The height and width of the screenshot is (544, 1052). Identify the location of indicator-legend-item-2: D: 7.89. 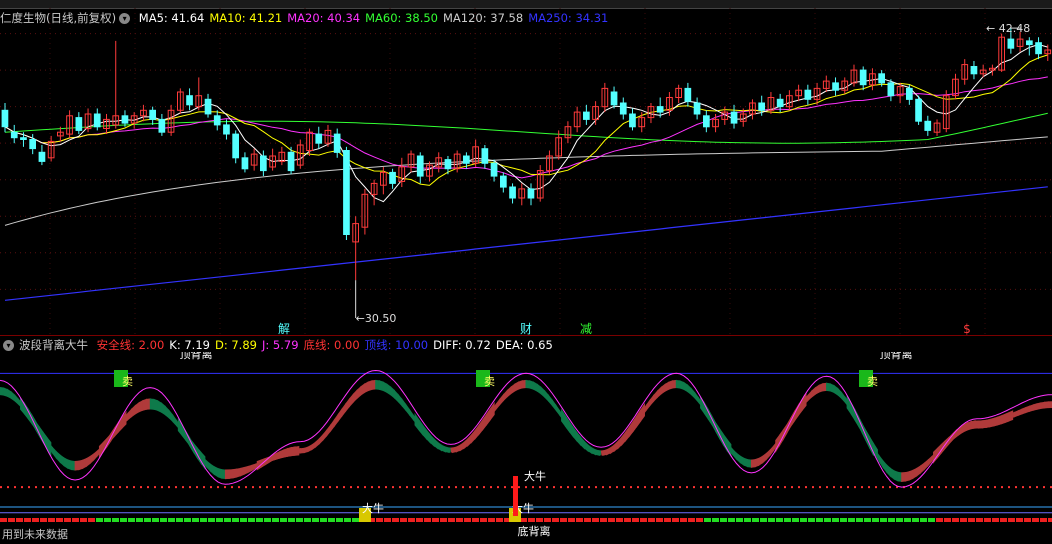
(235, 345).